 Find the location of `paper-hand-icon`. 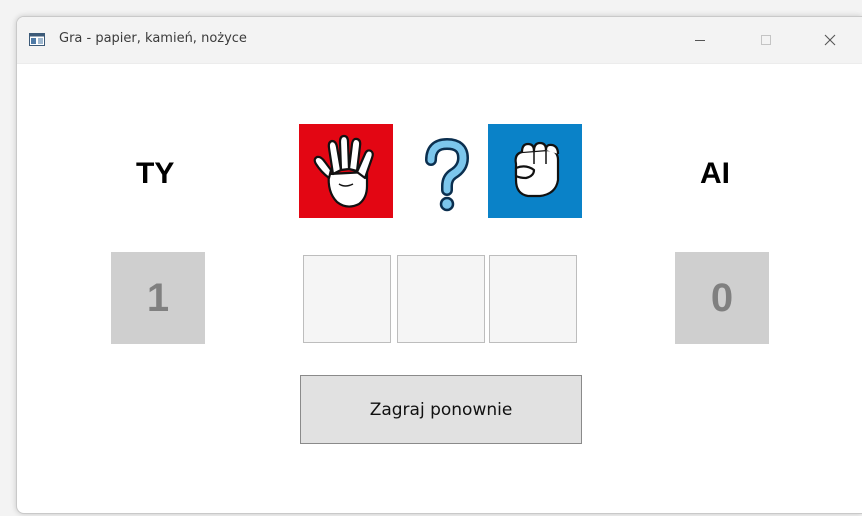

paper-hand-icon is located at coordinates (343, 171).